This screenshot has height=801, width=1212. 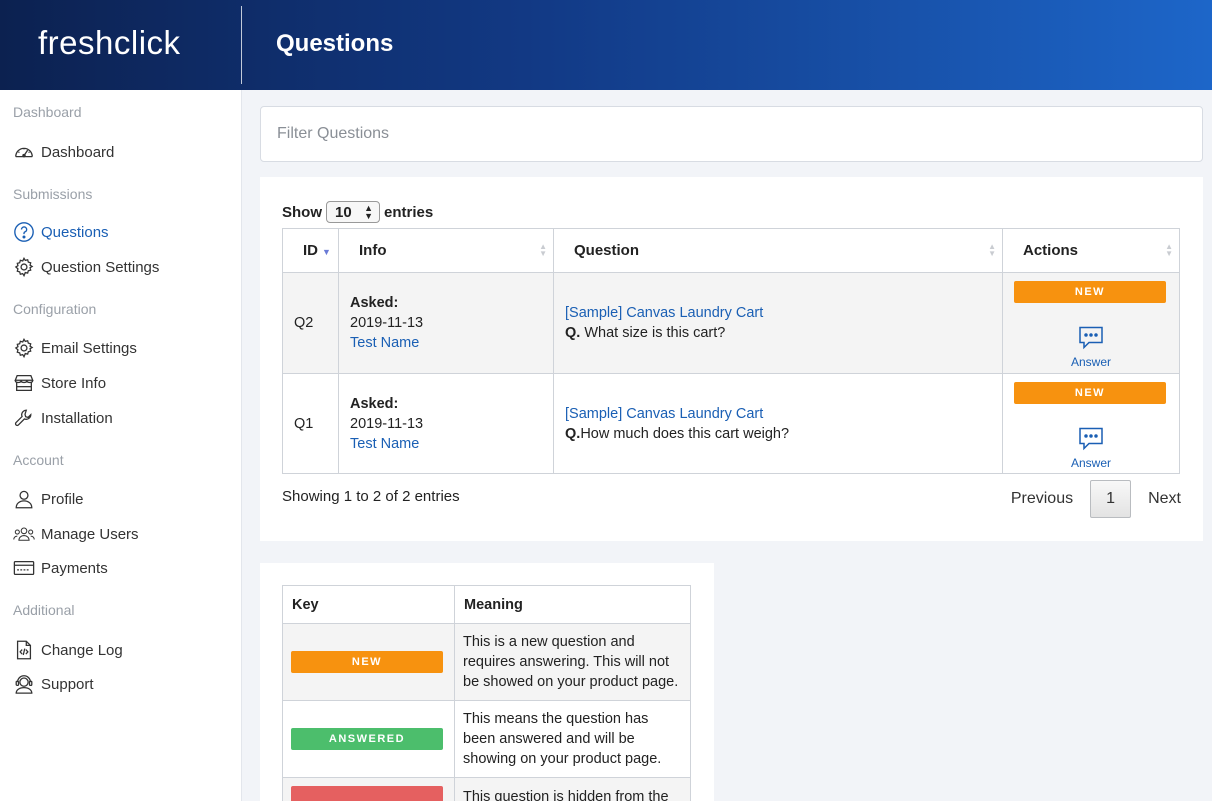 What do you see at coordinates (24, 650) in the screenshot?
I see `code-file-icon` at bounding box center [24, 650].